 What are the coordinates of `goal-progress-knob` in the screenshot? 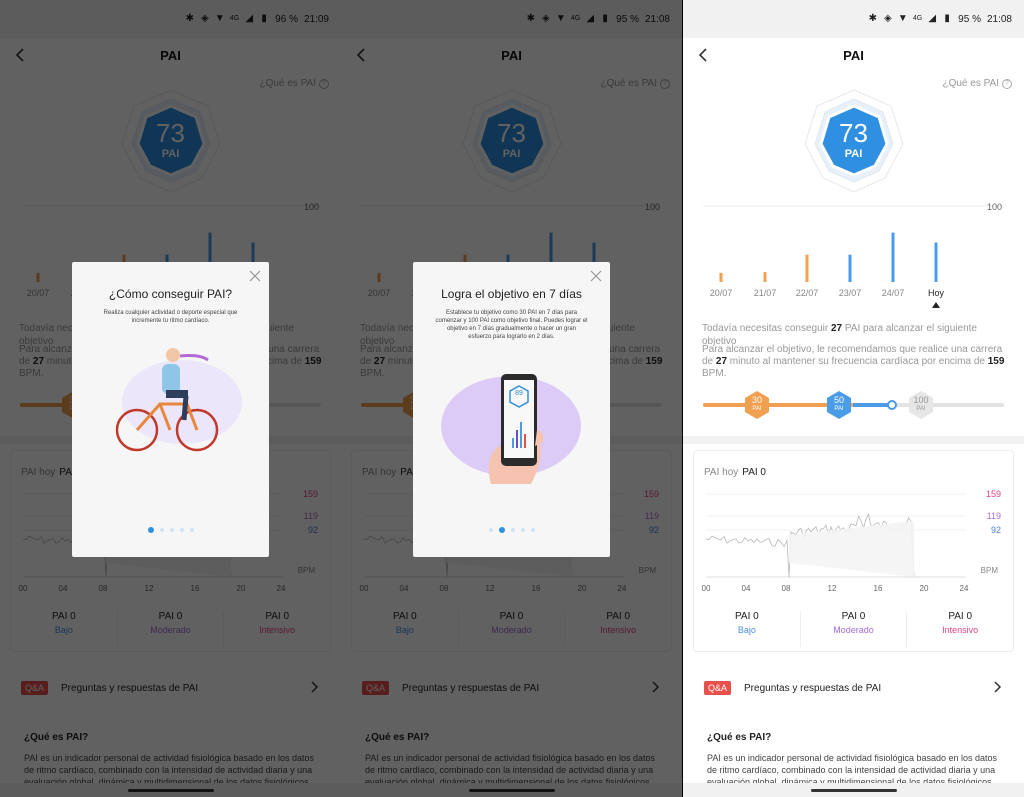 It's located at (892, 405).